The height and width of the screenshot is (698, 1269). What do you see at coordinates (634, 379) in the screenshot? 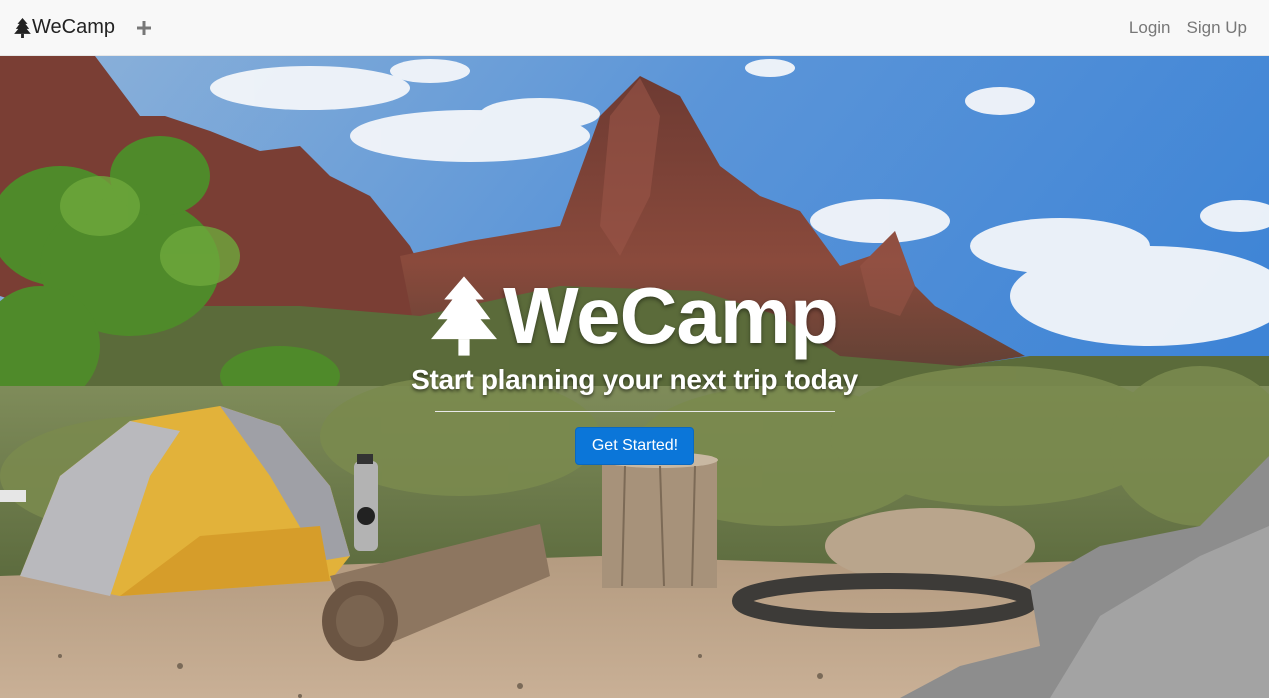
I see `hero-subtitle: Start planning your next trip today` at bounding box center [634, 379].